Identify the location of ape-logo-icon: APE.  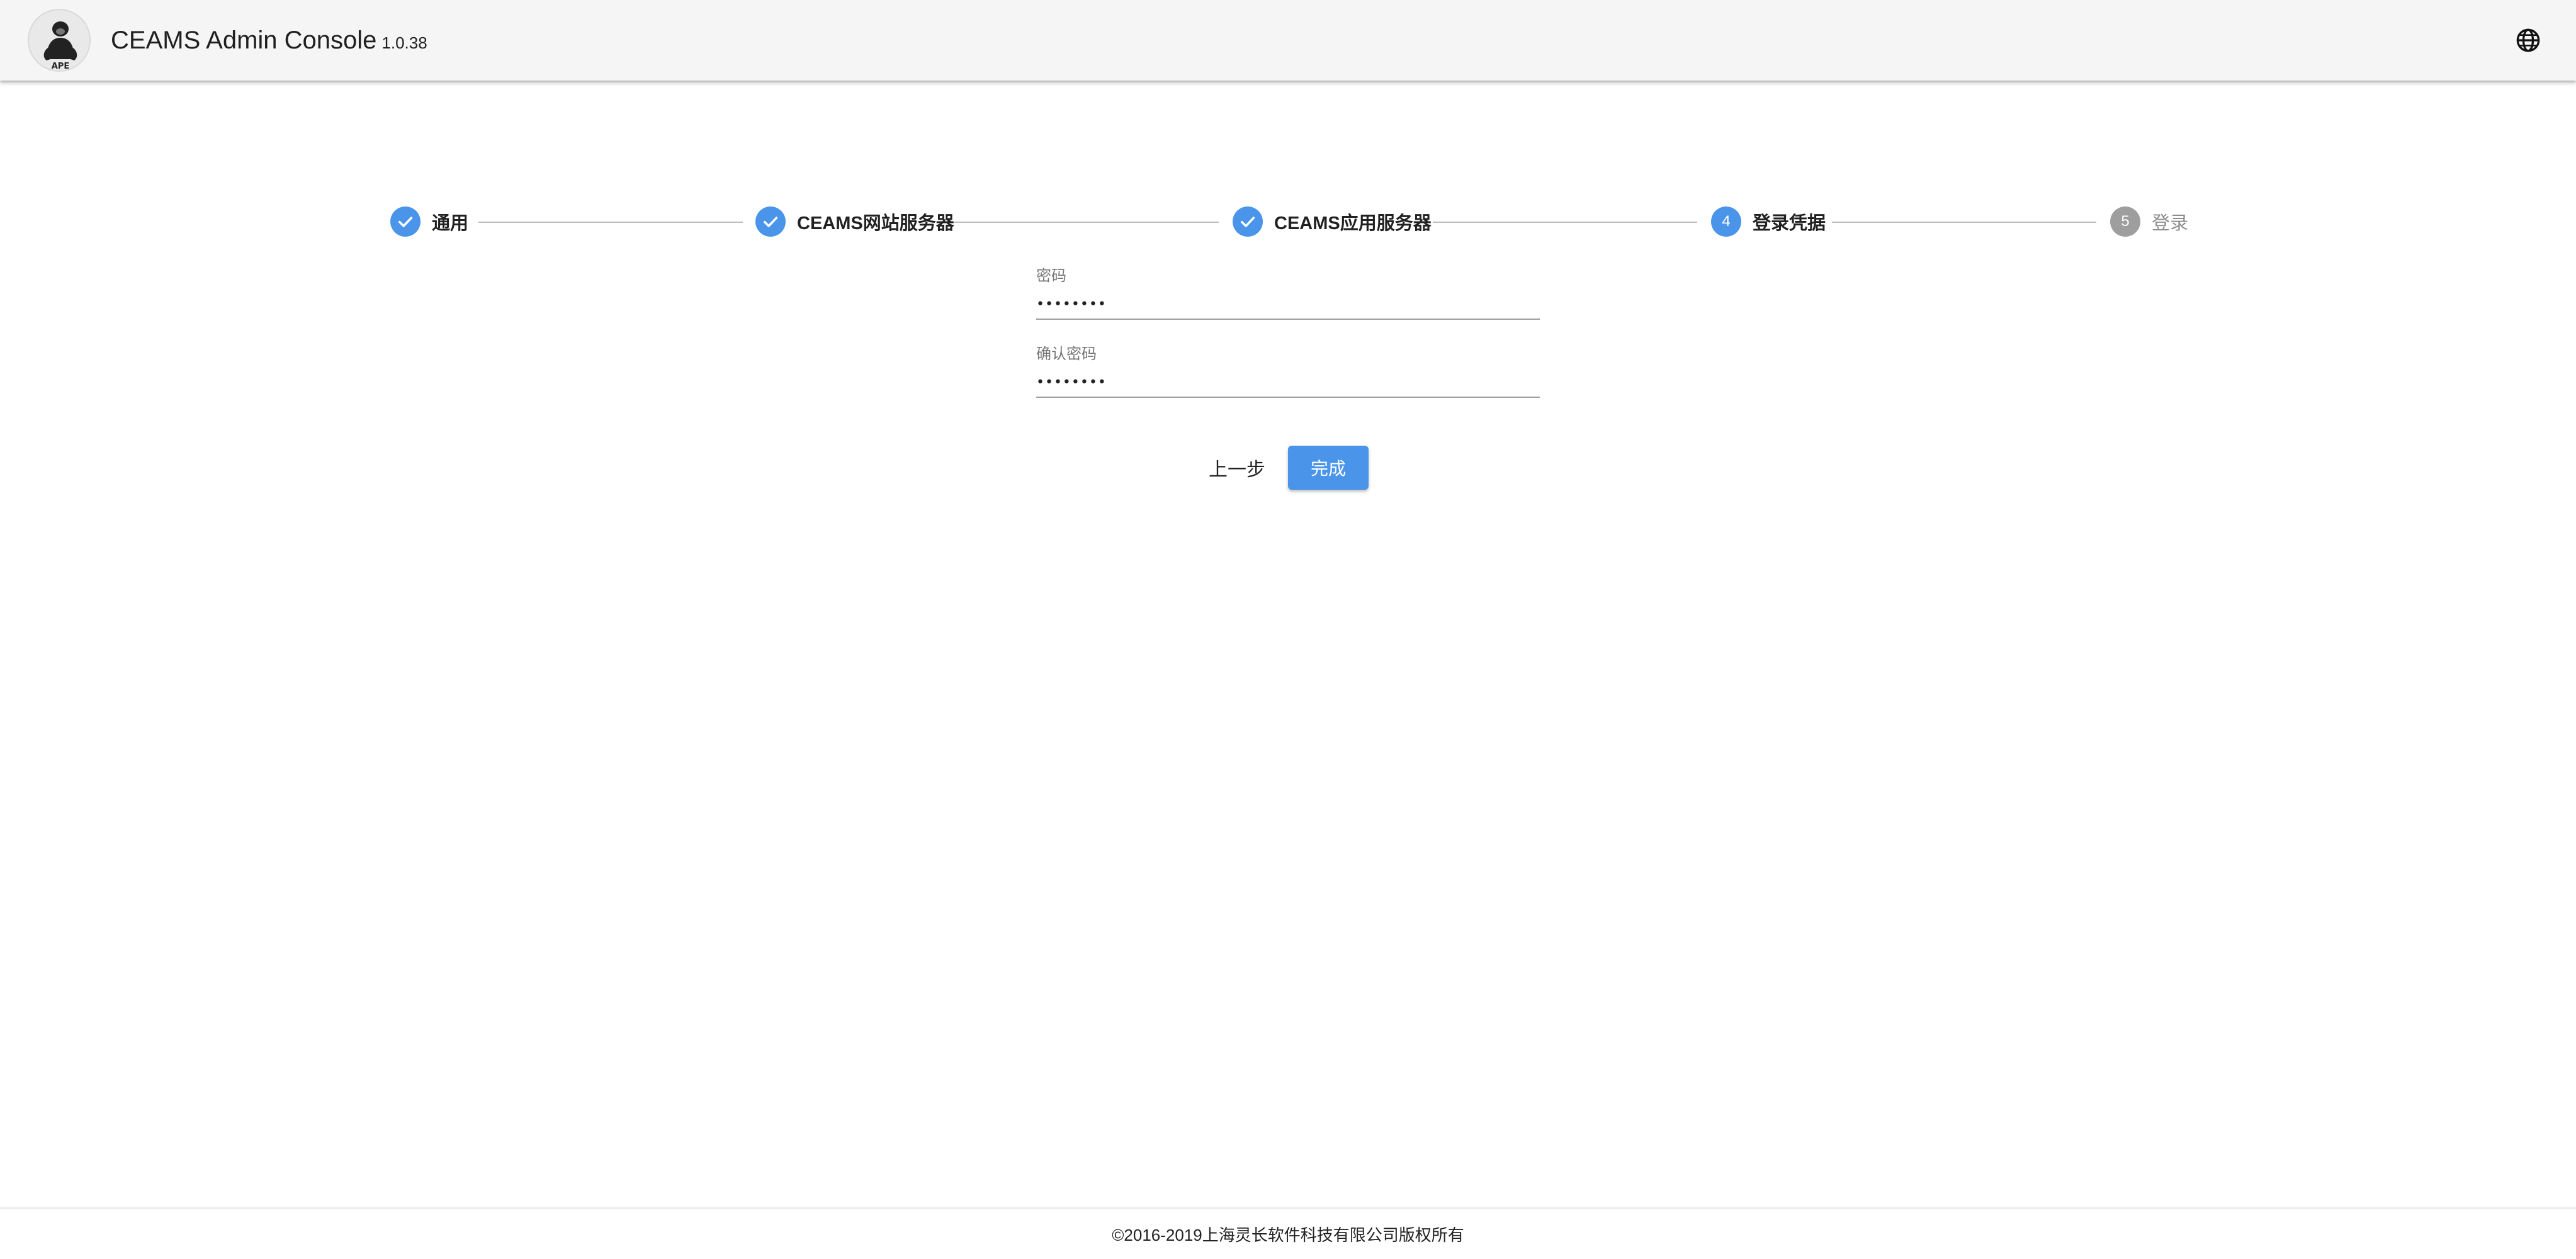
(59, 40).